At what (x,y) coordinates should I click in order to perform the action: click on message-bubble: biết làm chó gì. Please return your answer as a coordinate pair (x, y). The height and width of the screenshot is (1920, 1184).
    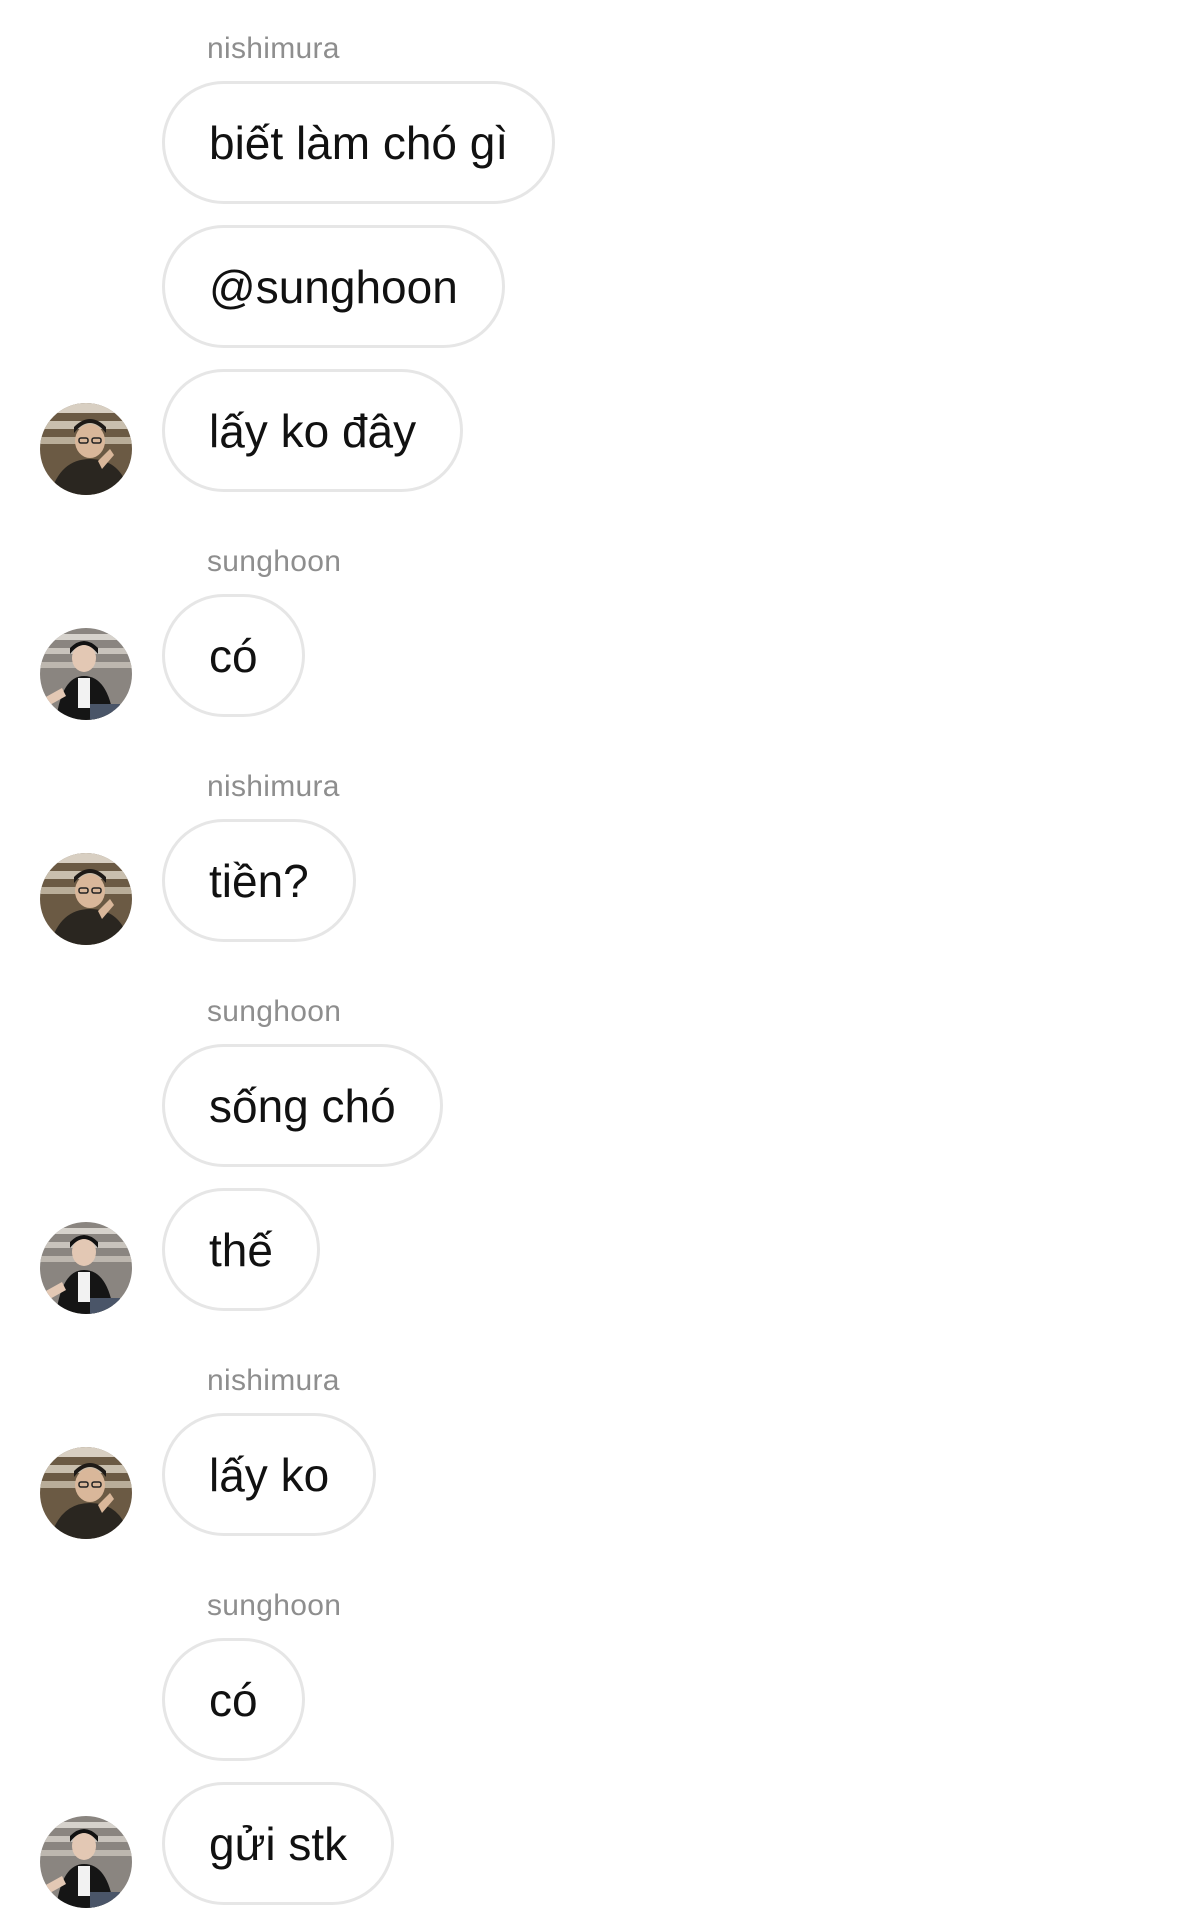
    Looking at the image, I should click on (359, 142).